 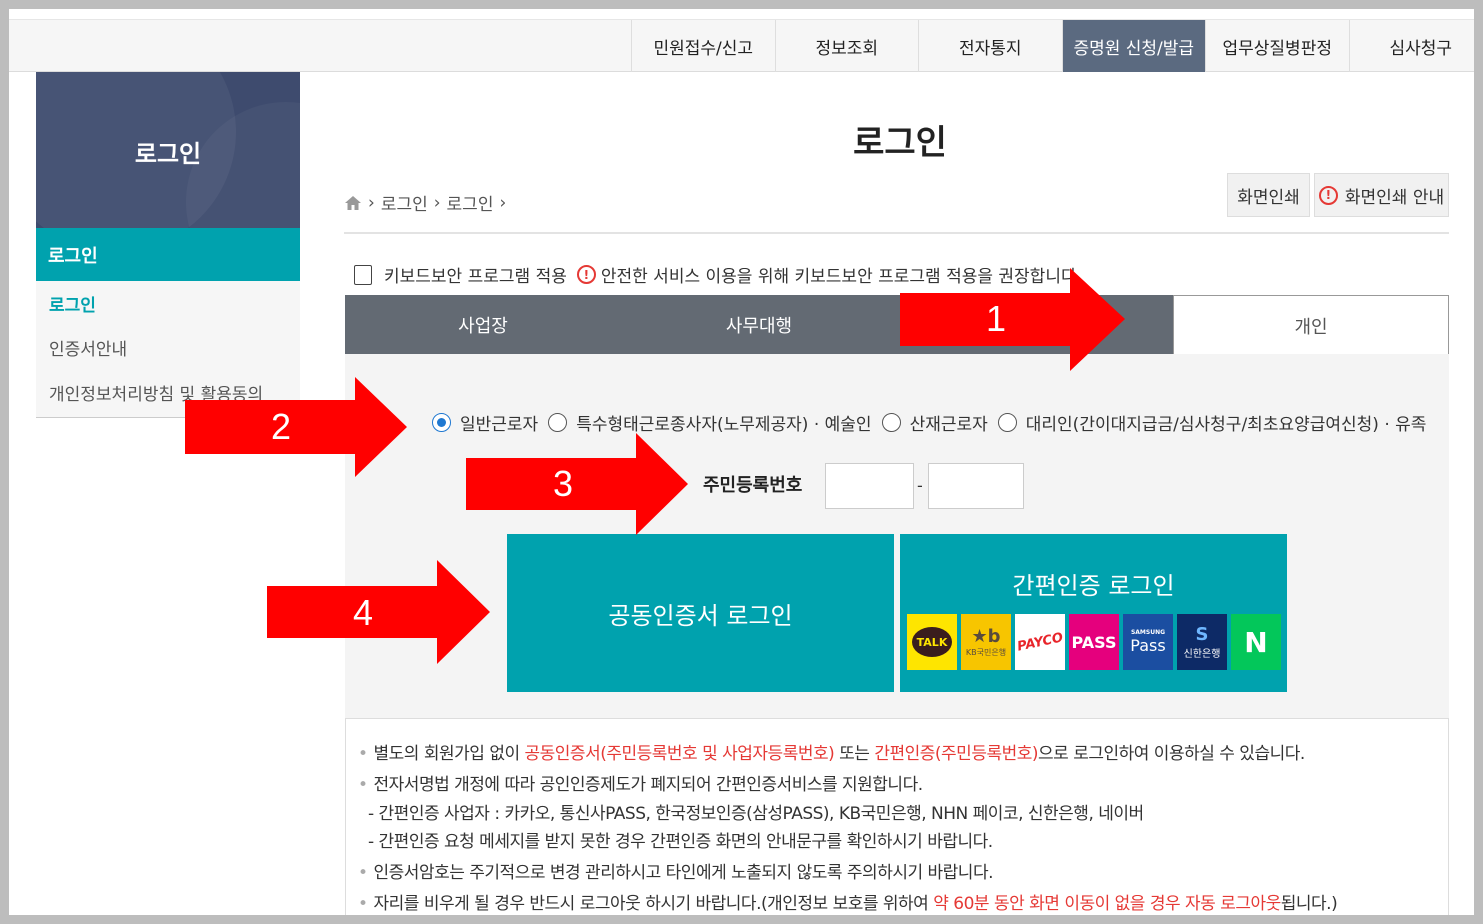 I want to click on naver-label: N, so click(x=1256, y=642).